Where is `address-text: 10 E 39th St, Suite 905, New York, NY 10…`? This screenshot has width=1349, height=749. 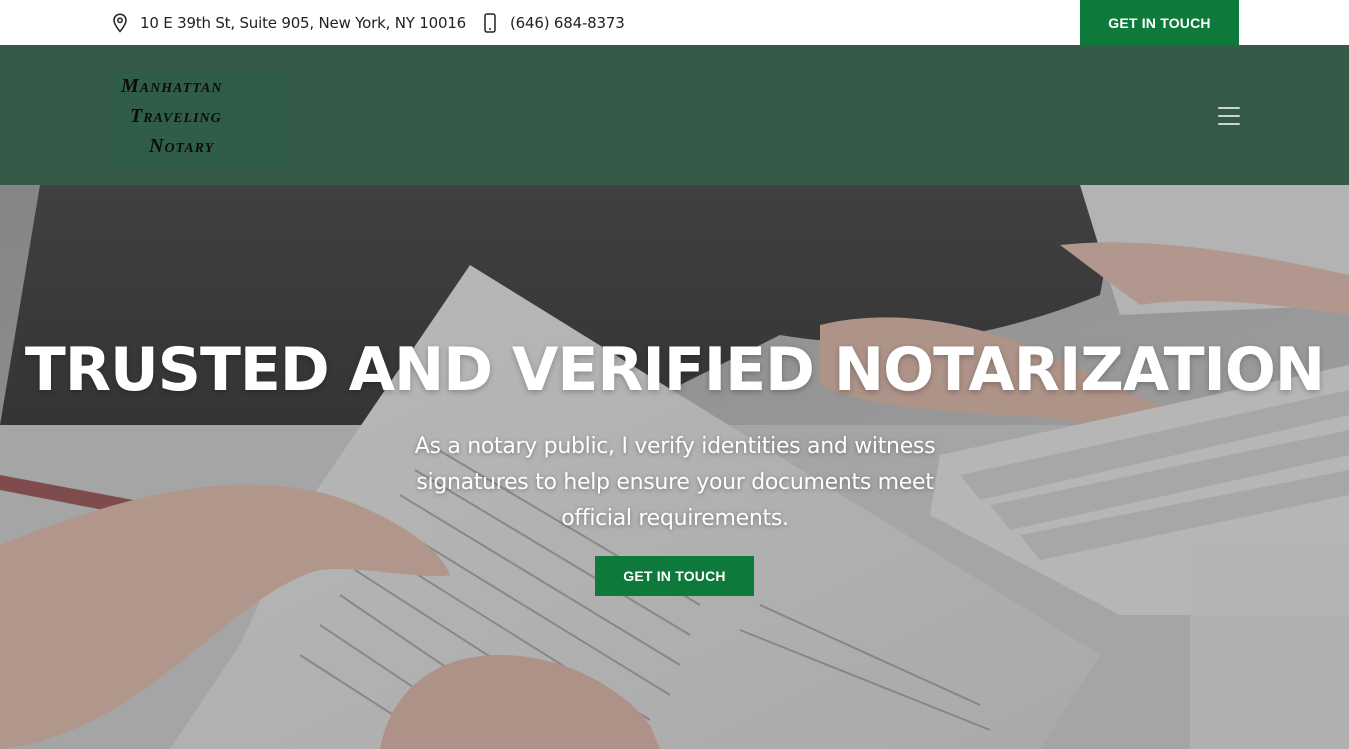
address-text: 10 E 39th St, Suite 905, New York, NY 10… is located at coordinates (303, 22).